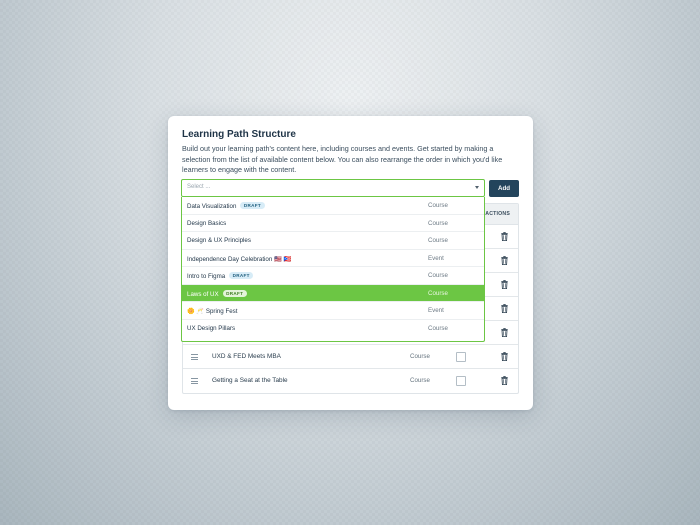  I want to click on dropdown-option: Design Basics Course, so click(333, 223).